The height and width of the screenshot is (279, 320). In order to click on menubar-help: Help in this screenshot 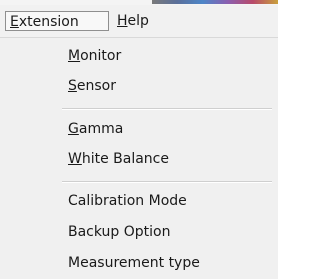, I will do `click(133, 21)`.